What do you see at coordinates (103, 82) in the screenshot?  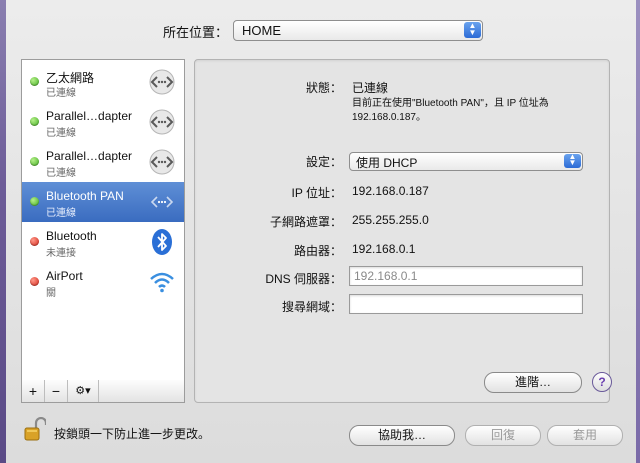 I see `service-item-ethernet: 乙太網路 已連線` at bounding box center [103, 82].